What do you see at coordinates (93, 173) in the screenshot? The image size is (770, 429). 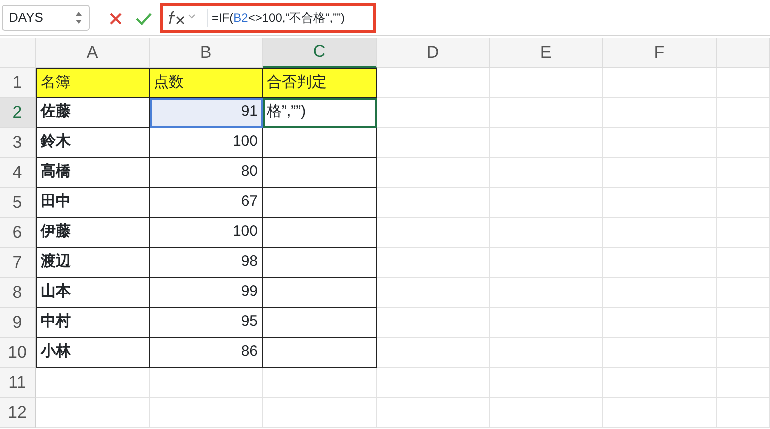 I see `table-cell: 高橋` at bounding box center [93, 173].